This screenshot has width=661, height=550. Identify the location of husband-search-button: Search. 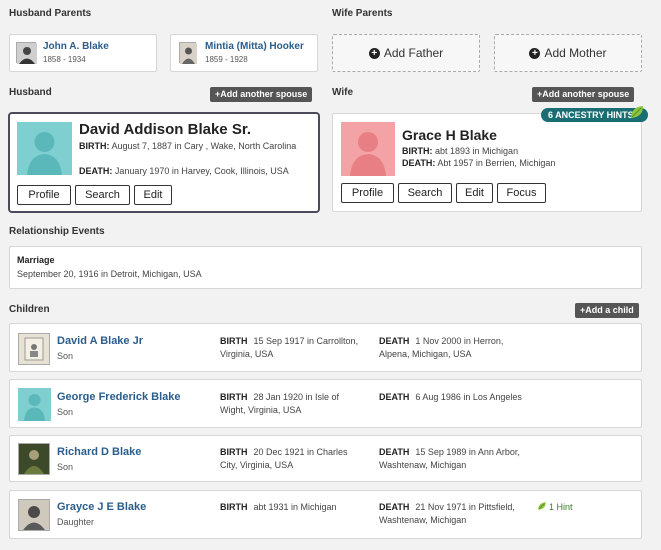
(102, 195).